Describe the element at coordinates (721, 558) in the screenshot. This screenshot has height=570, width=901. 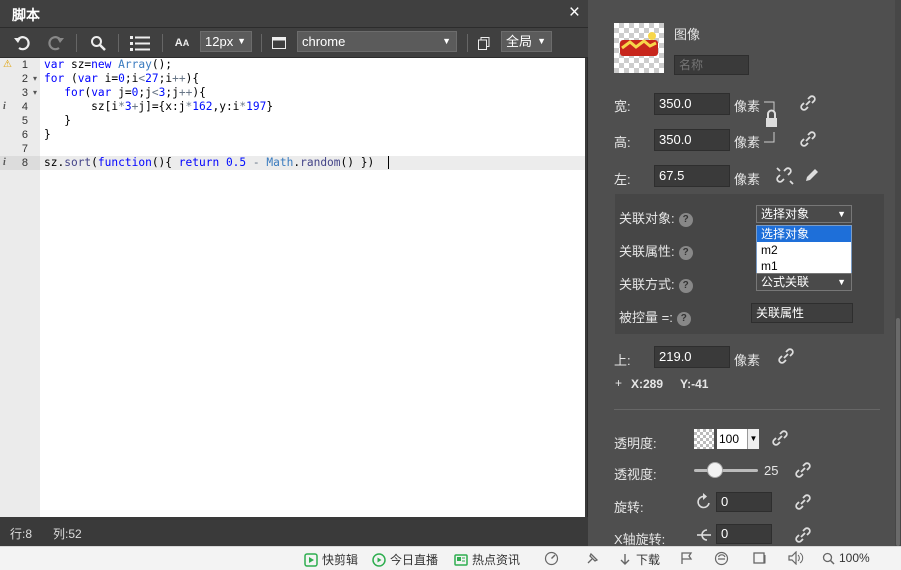
I see `browser-e-icon` at that location.